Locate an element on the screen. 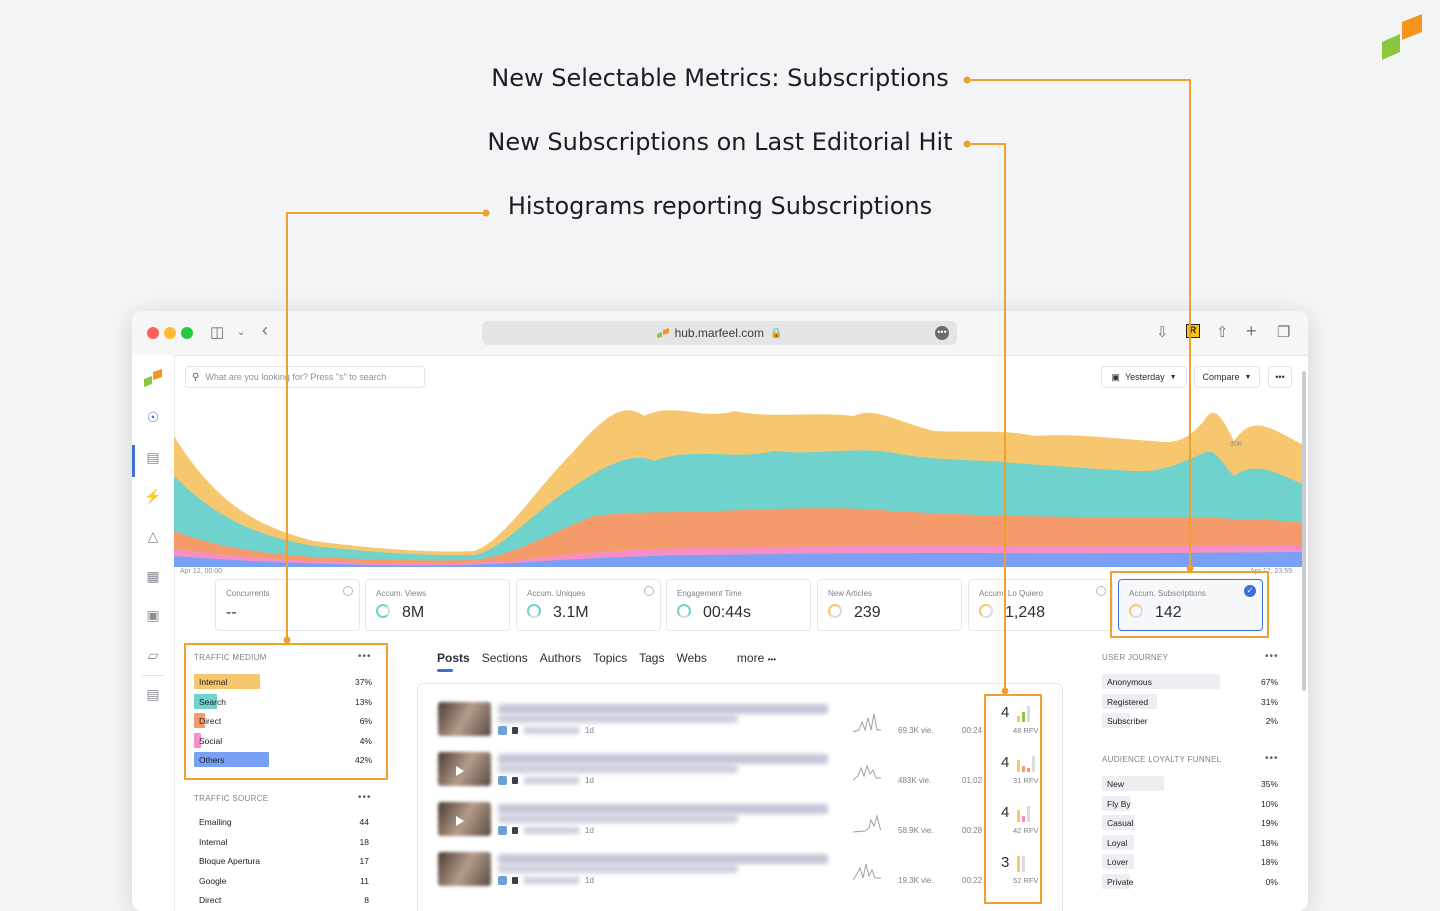  connector-histograms is located at coordinates (386, 426).